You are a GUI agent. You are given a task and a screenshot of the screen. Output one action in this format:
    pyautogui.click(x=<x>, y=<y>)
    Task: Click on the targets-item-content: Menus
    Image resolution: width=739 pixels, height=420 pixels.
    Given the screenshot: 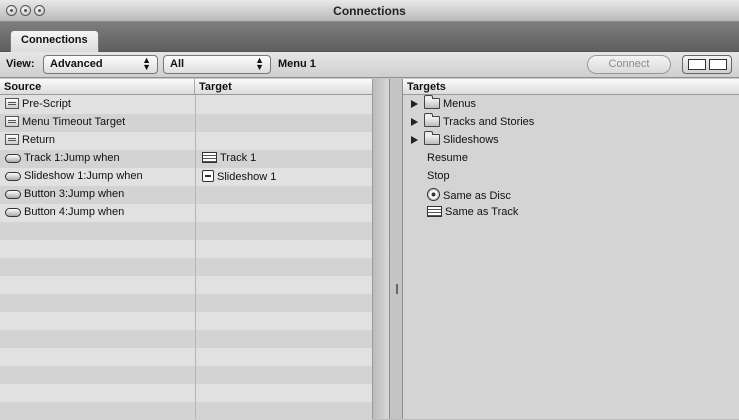 What is the action you would take?
    pyautogui.click(x=444, y=102)
    